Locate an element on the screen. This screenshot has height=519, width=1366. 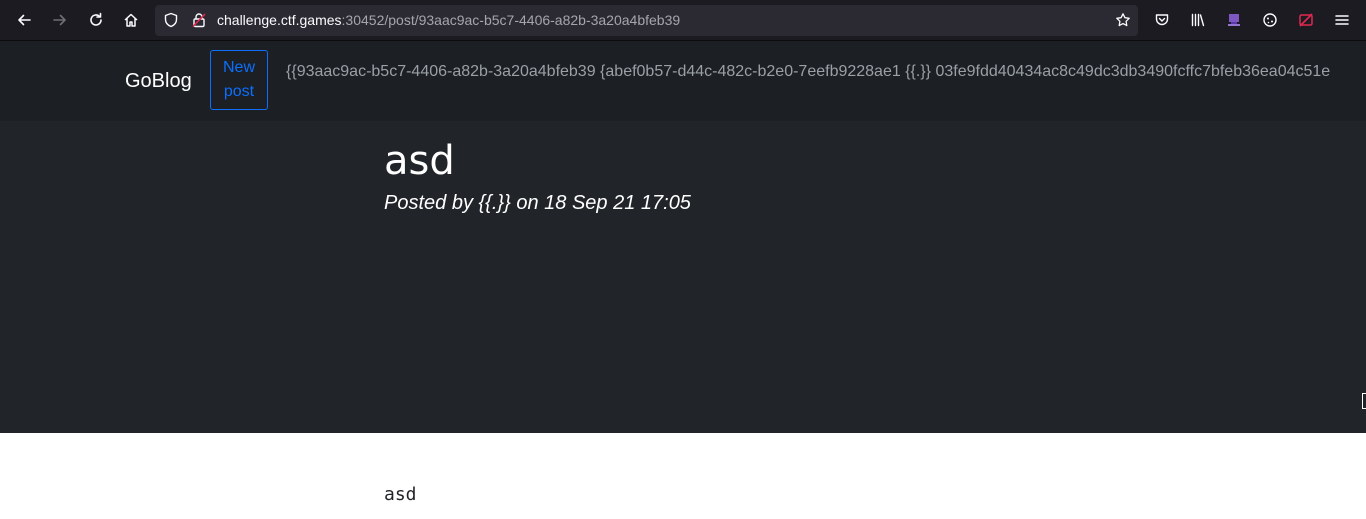
new-post-button: New post is located at coordinates (239, 80).